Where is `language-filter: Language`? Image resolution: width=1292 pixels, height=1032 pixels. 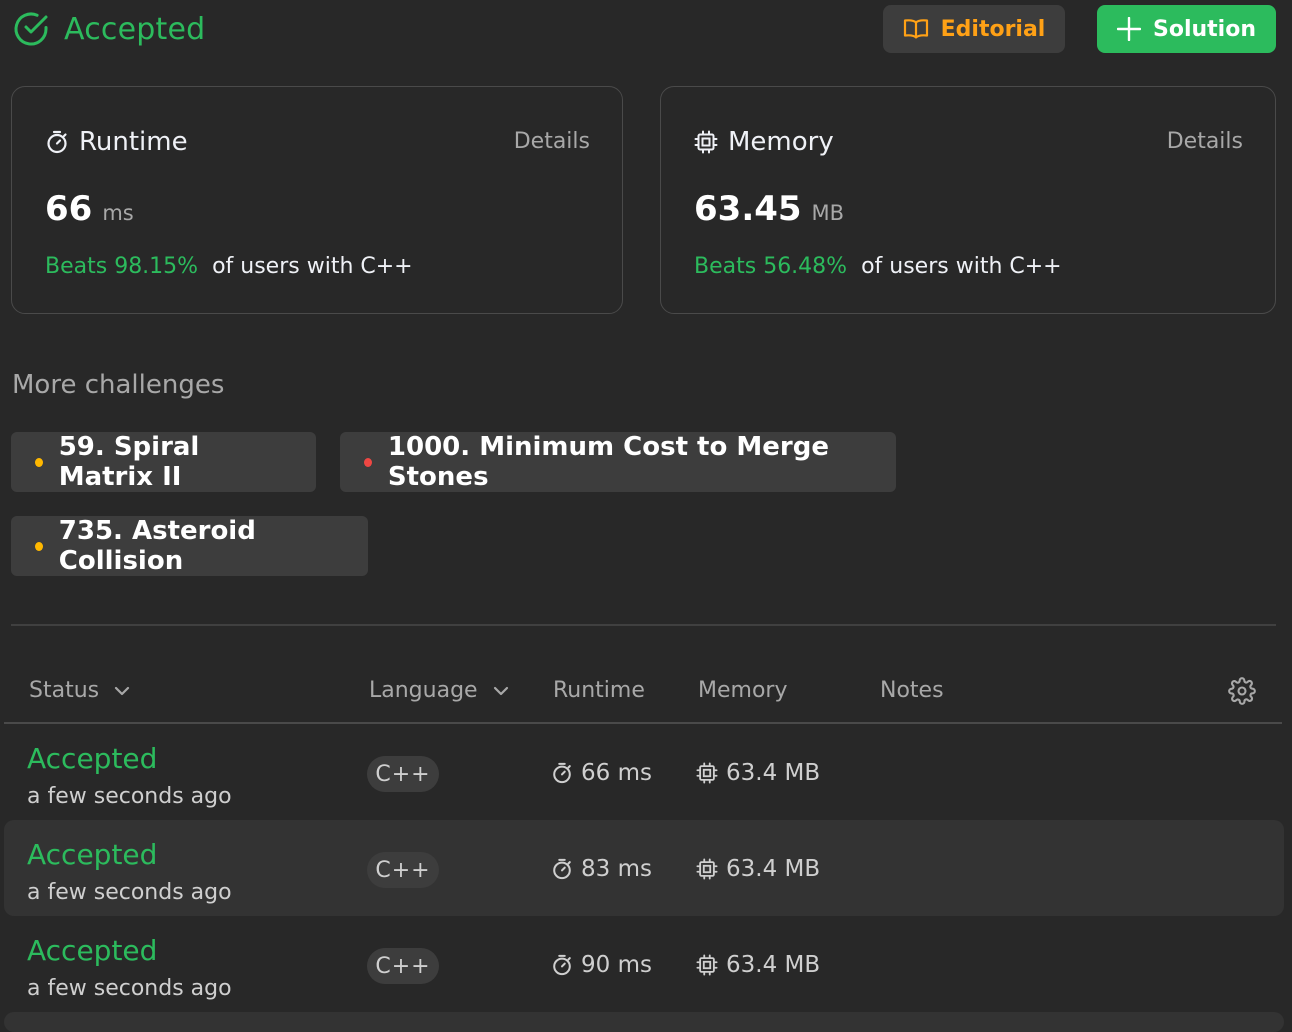 language-filter: Language is located at coordinates (439, 690).